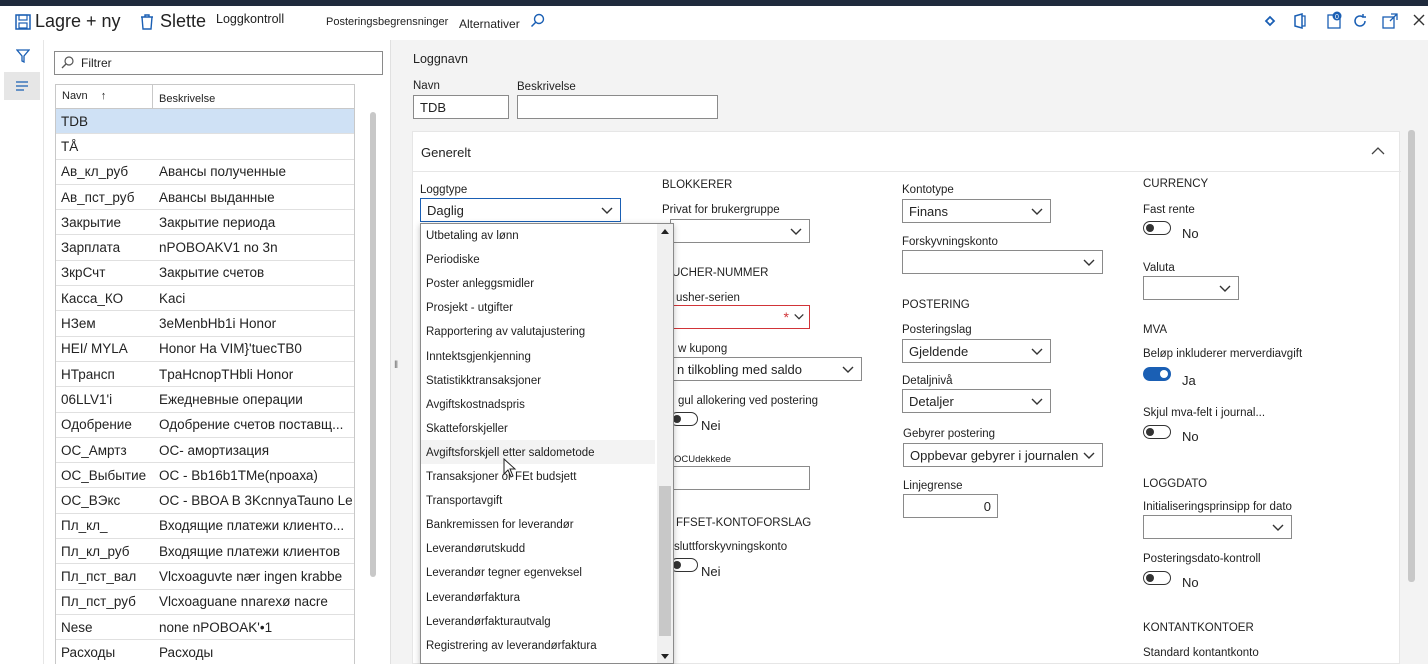  I want to click on table-row: Пл_пст_вал Vlcxoaguvte nær ingen krabbe, so click(205, 577).